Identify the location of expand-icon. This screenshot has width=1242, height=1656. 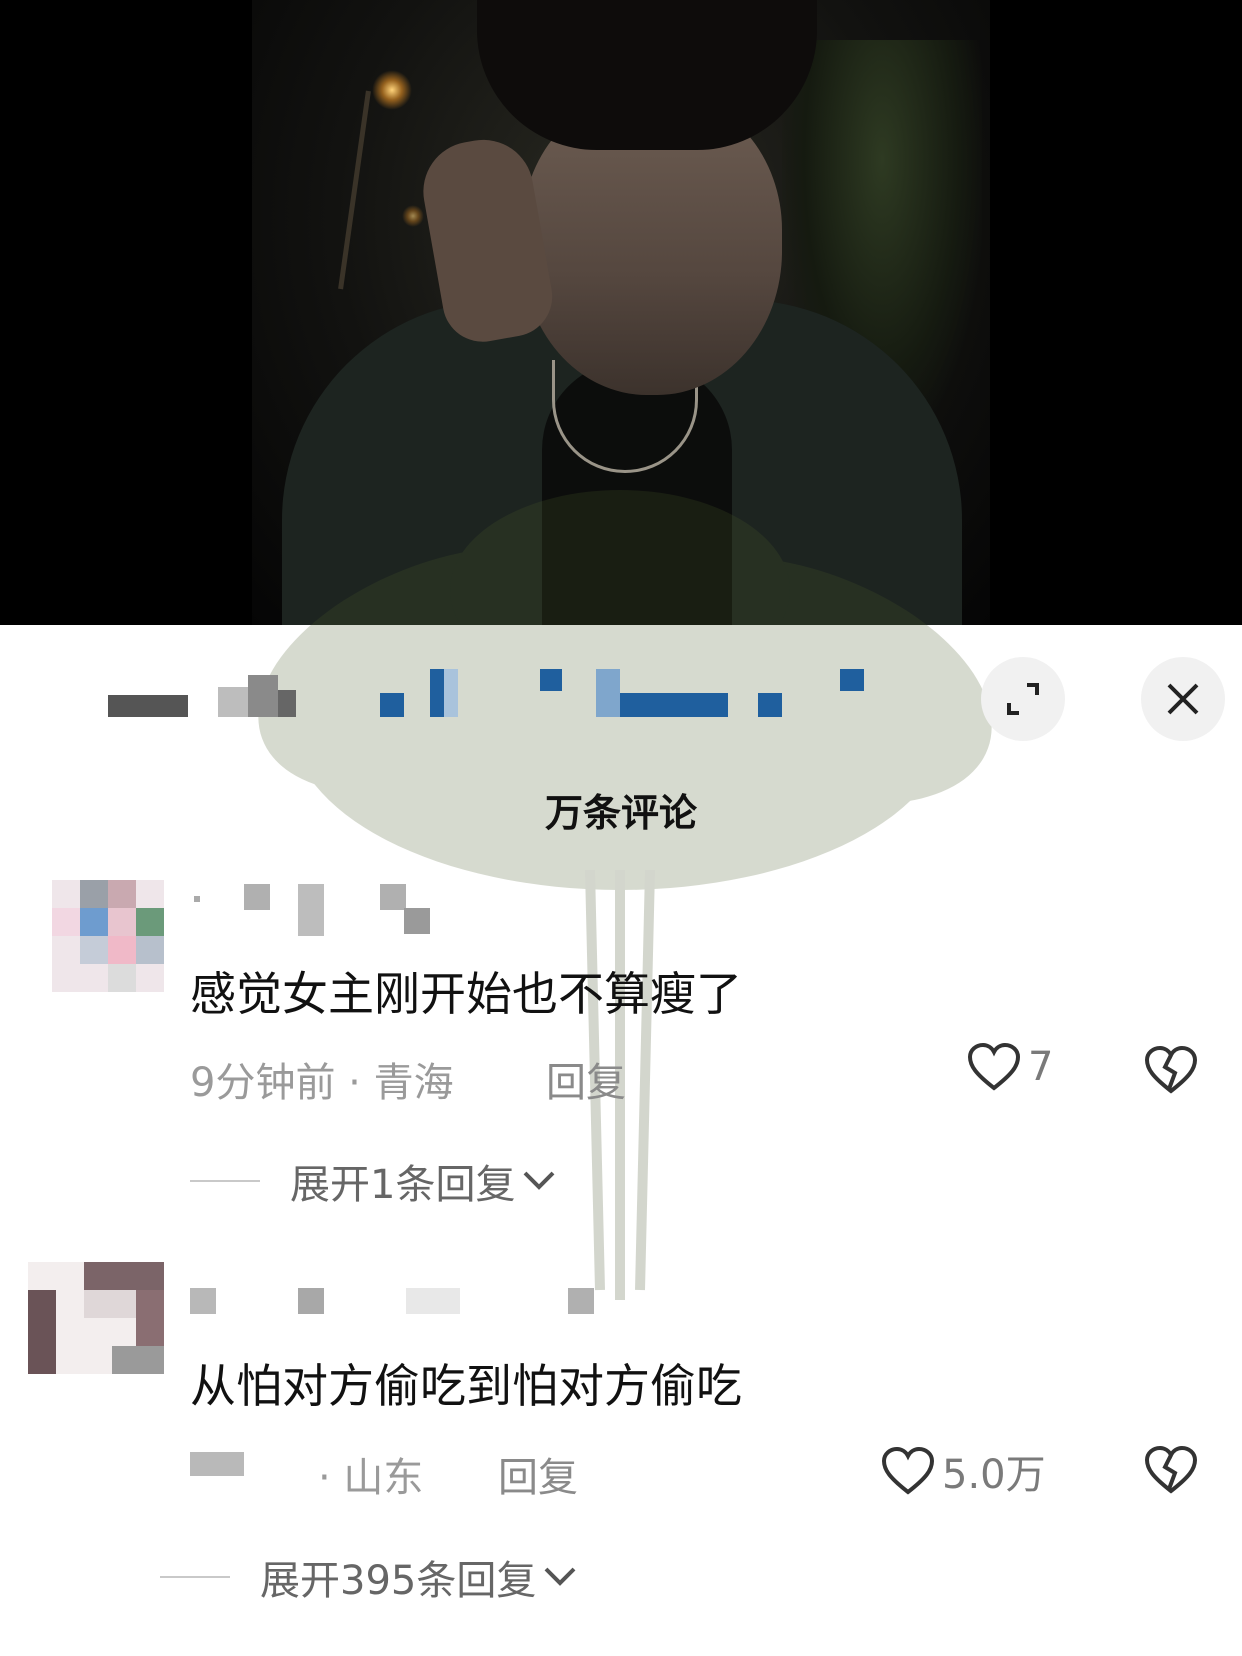
(1023, 699).